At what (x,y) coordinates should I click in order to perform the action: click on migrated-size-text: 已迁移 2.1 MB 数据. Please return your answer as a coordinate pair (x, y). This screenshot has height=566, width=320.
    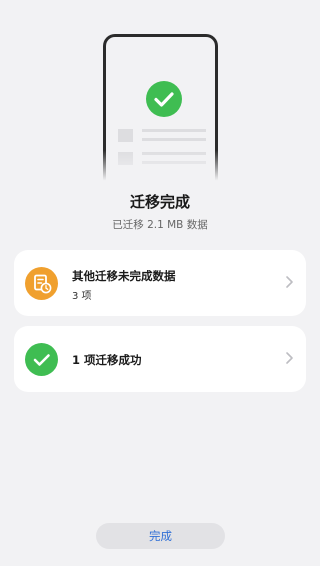
    Looking at the image, I should click on (160, 225).